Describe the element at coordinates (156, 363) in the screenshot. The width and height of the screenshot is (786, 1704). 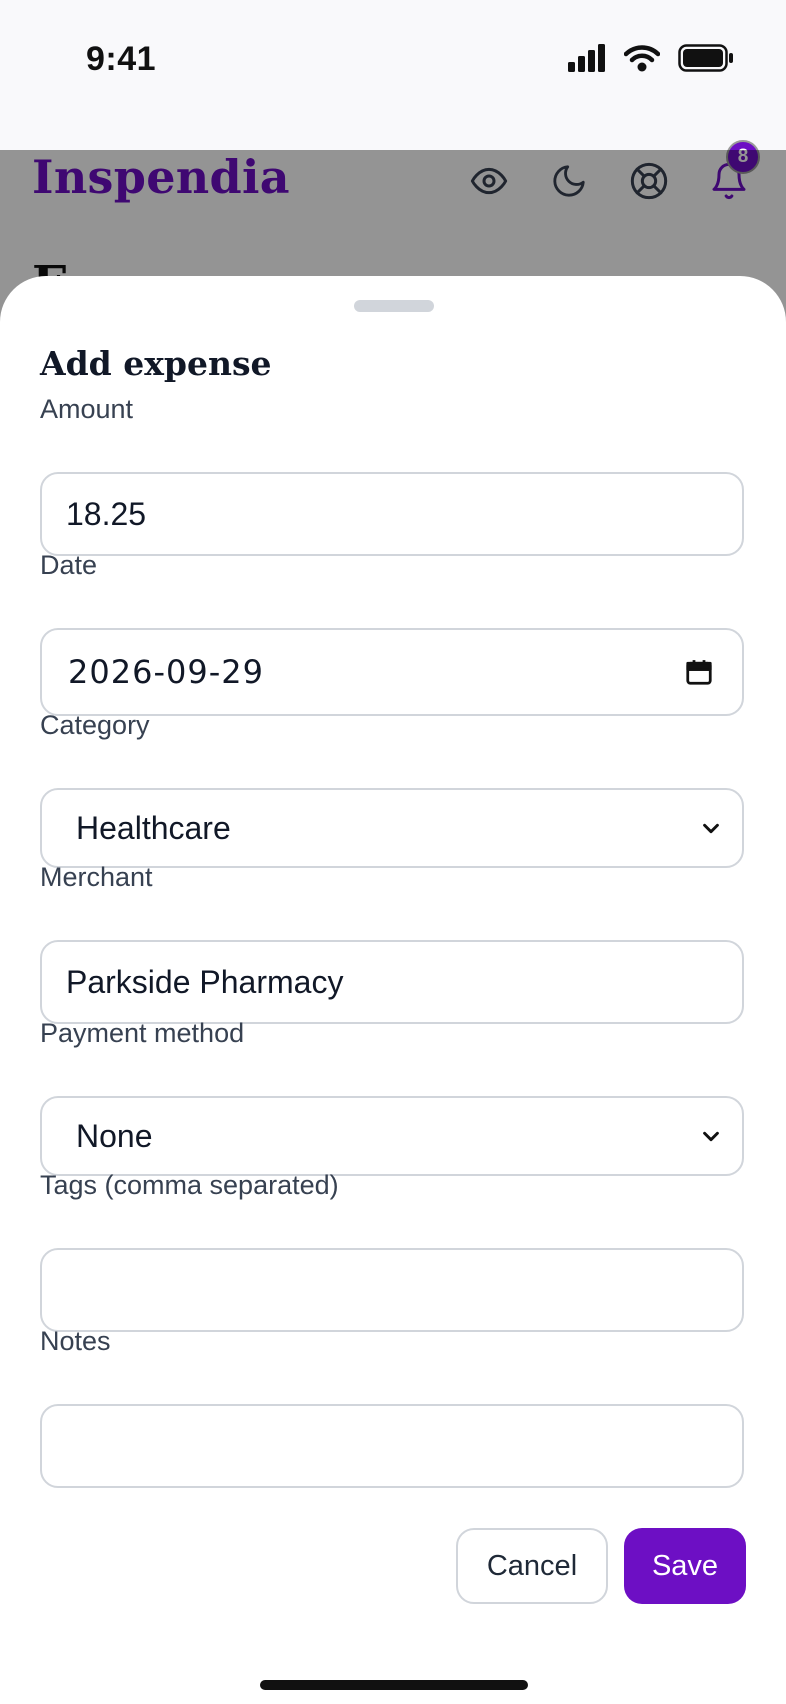
I see `sheet-title: Add expense` at that location.